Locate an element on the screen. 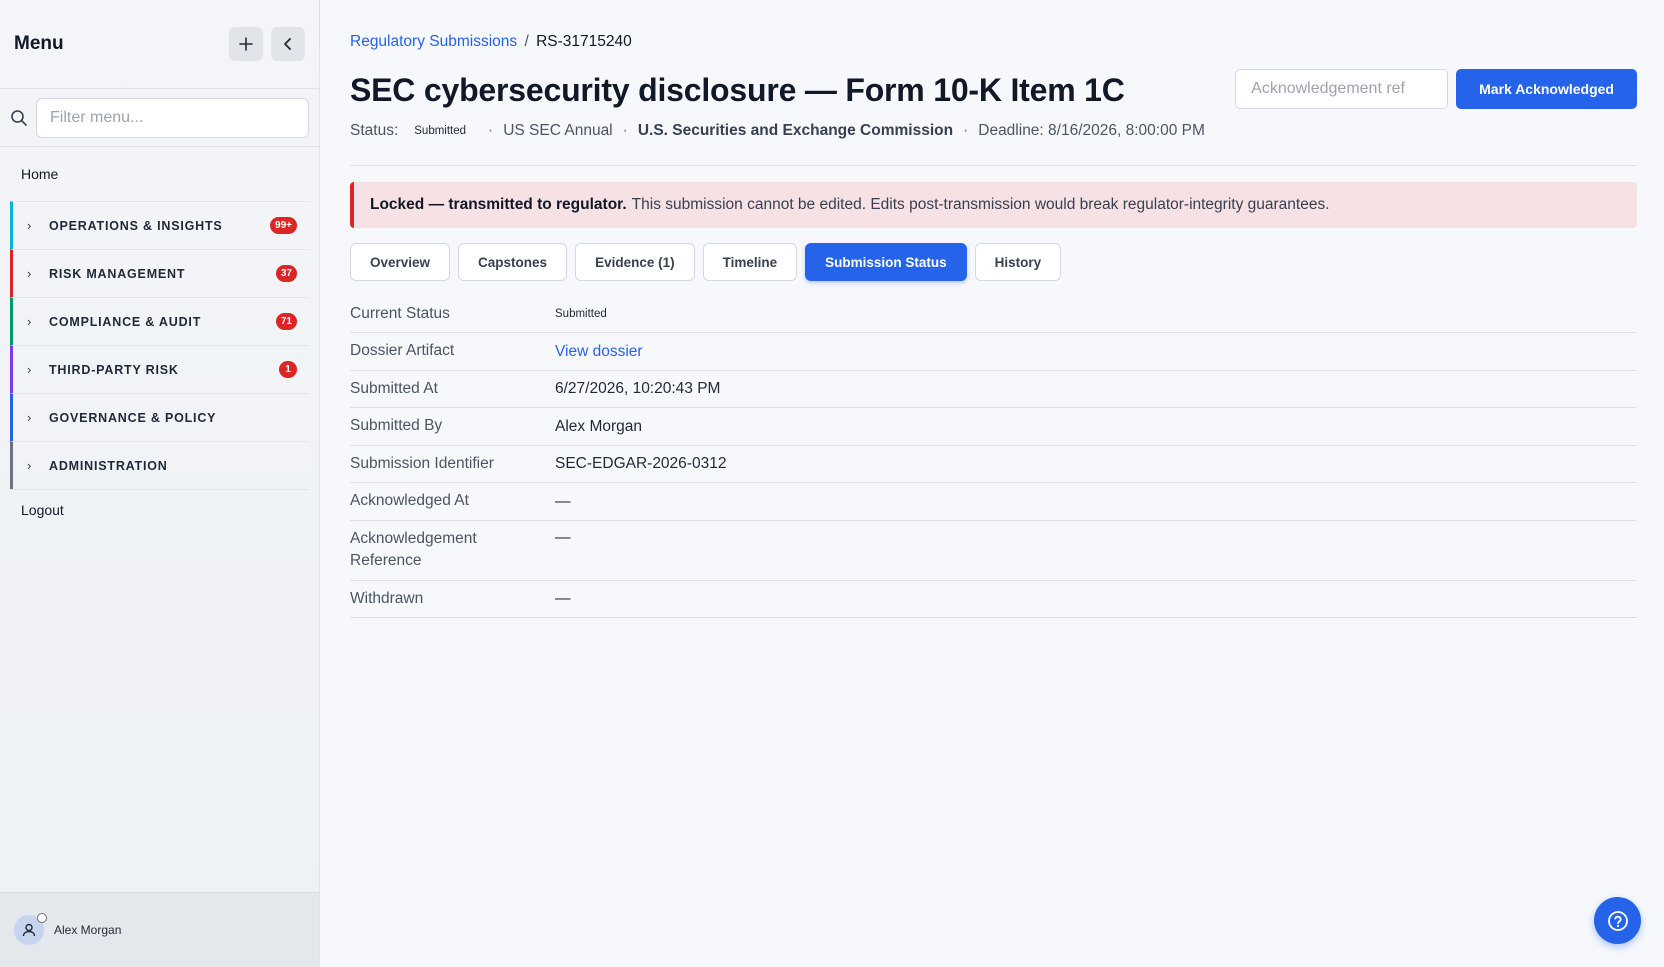 Image resolution: width=1664 pixels, height=967 pixels. filter-menu-input is located at coordinates (172, 117).